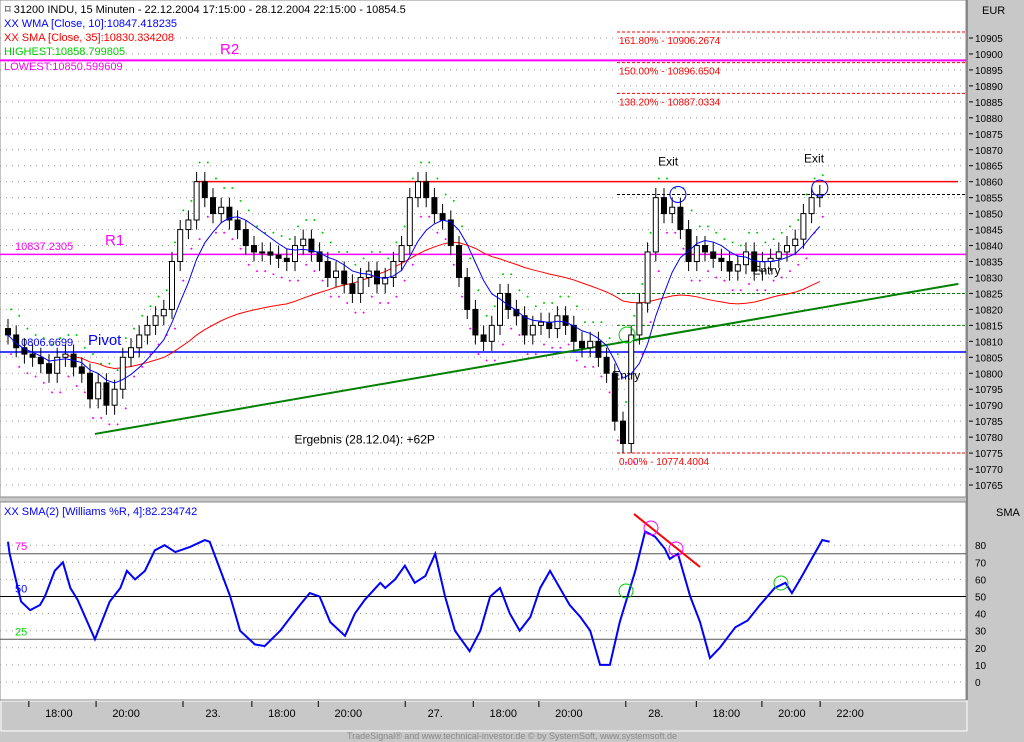  What do you see at coordinates (90, 24) in the screenshot?
I see `wma-legend: XX WMA [Close, 10]:10847.418235` at bounding box center [90, 24].